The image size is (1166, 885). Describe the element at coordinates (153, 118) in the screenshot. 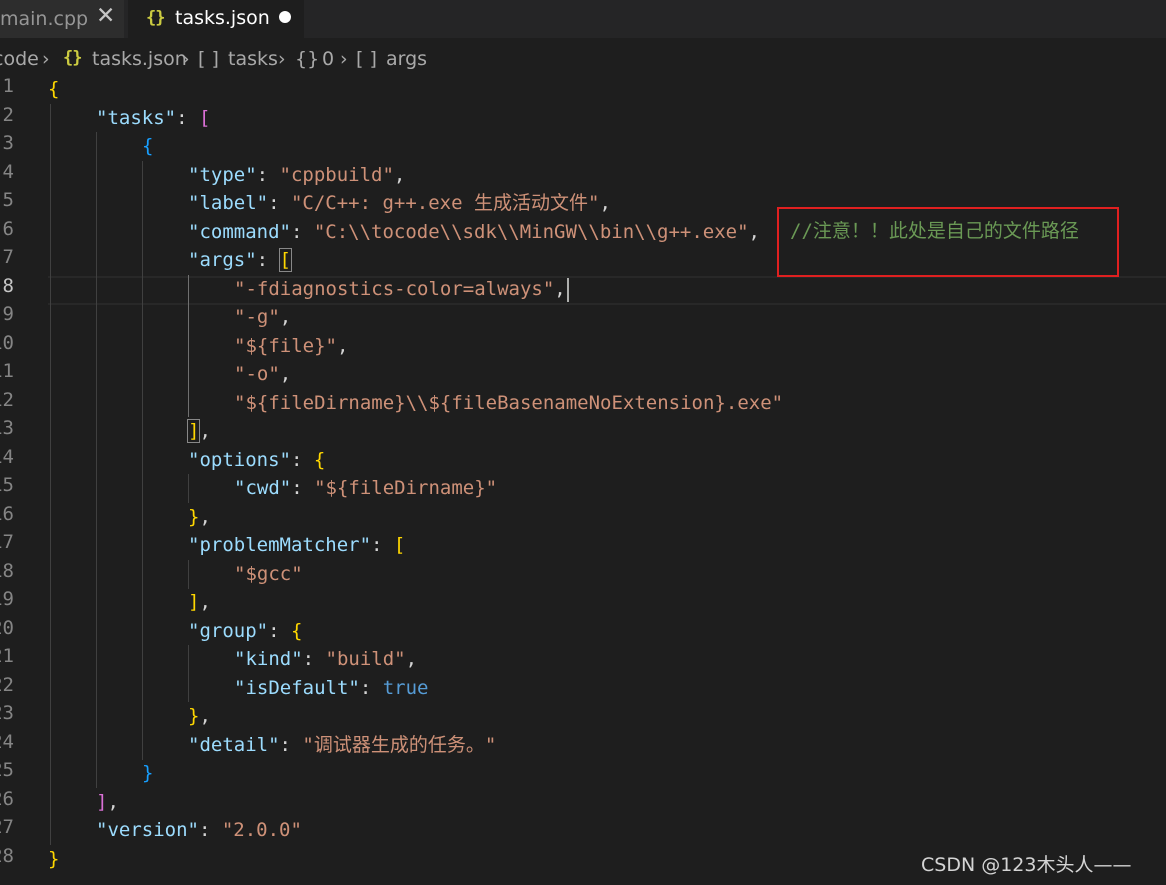

I see `code-line: "tasks": [` at that location.